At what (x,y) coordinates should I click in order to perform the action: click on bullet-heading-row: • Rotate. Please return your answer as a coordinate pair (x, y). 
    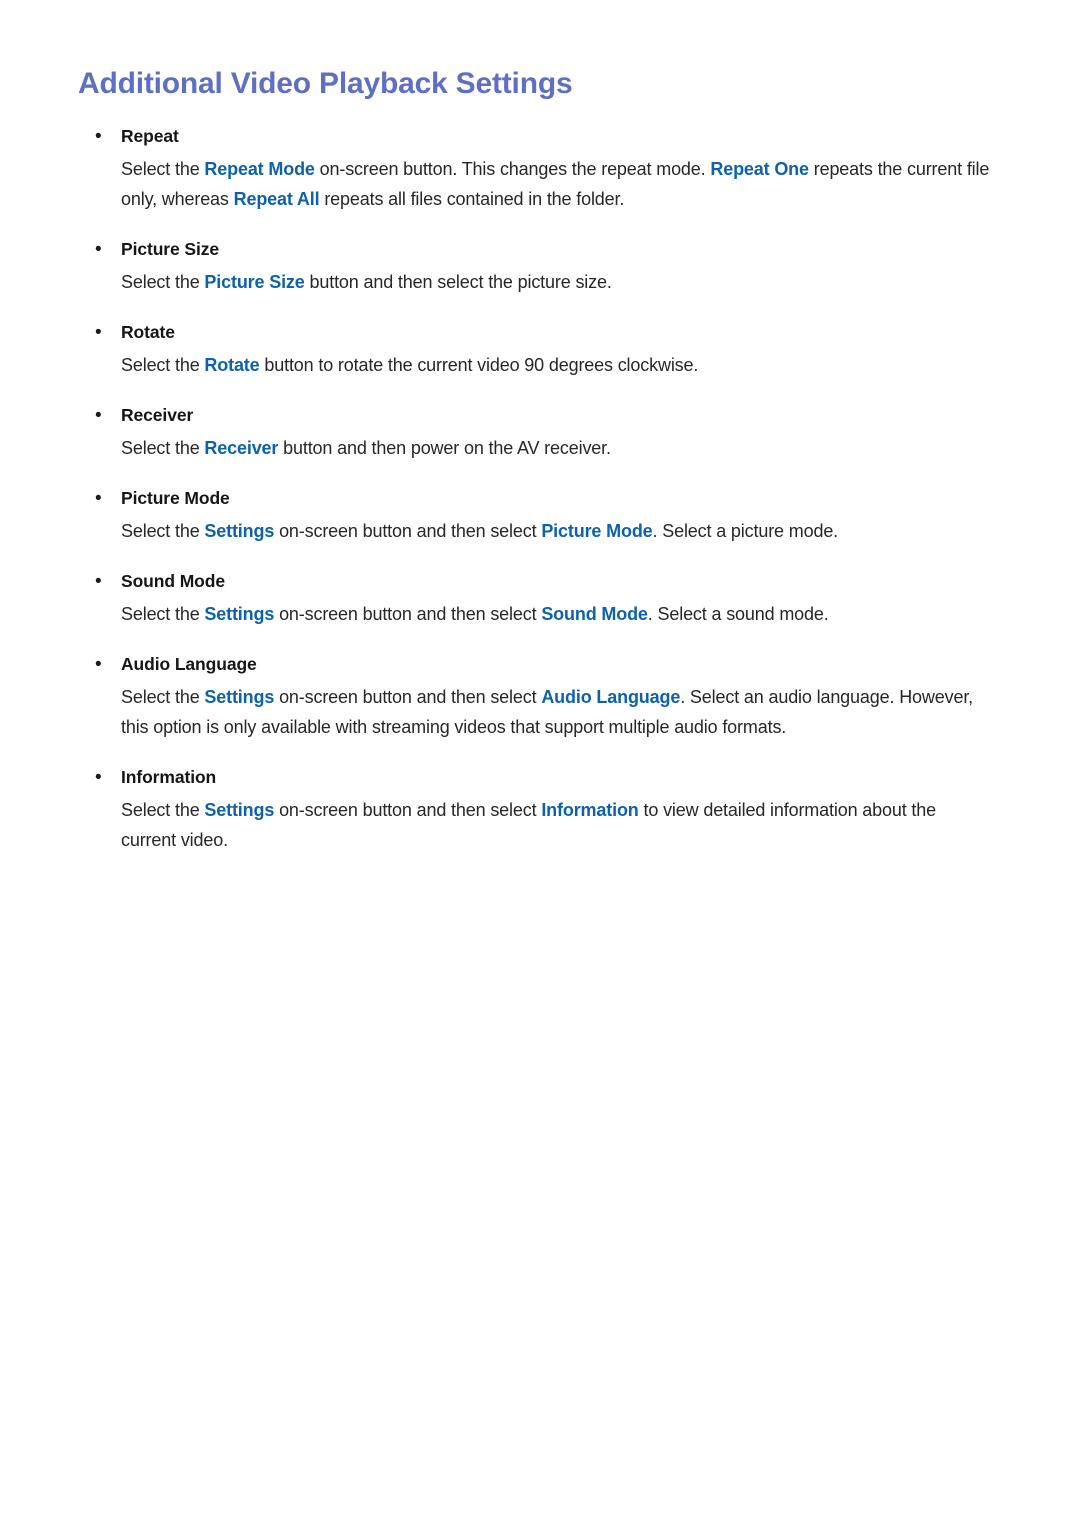
    Looking at the image, I should click on (534, 332).